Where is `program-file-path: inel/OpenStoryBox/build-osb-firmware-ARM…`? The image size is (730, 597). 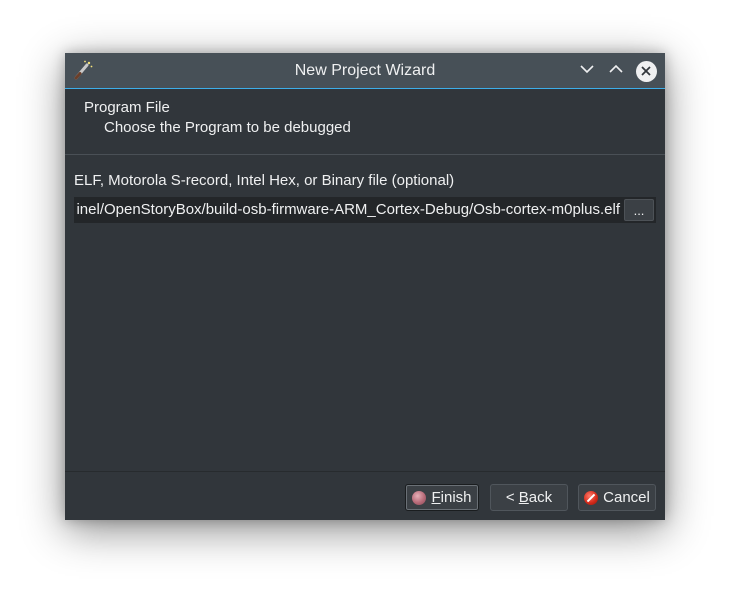 program-file-path: inel/OpenStoryBox/build-osb-firmware-ARM… is located at coordinates (348, 209).